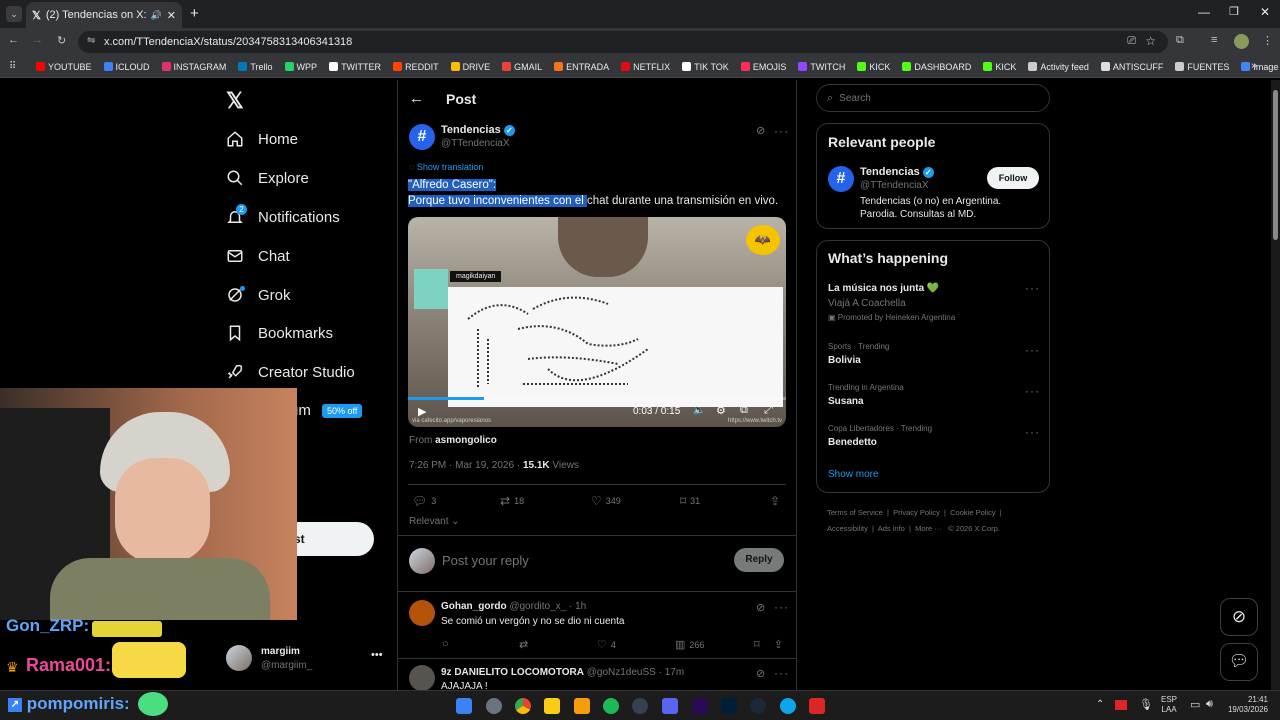  What do you see at coordinates (194, 13) in the screenshot?
I see `new-tab-icon: +` at bounding box center [194, 13].